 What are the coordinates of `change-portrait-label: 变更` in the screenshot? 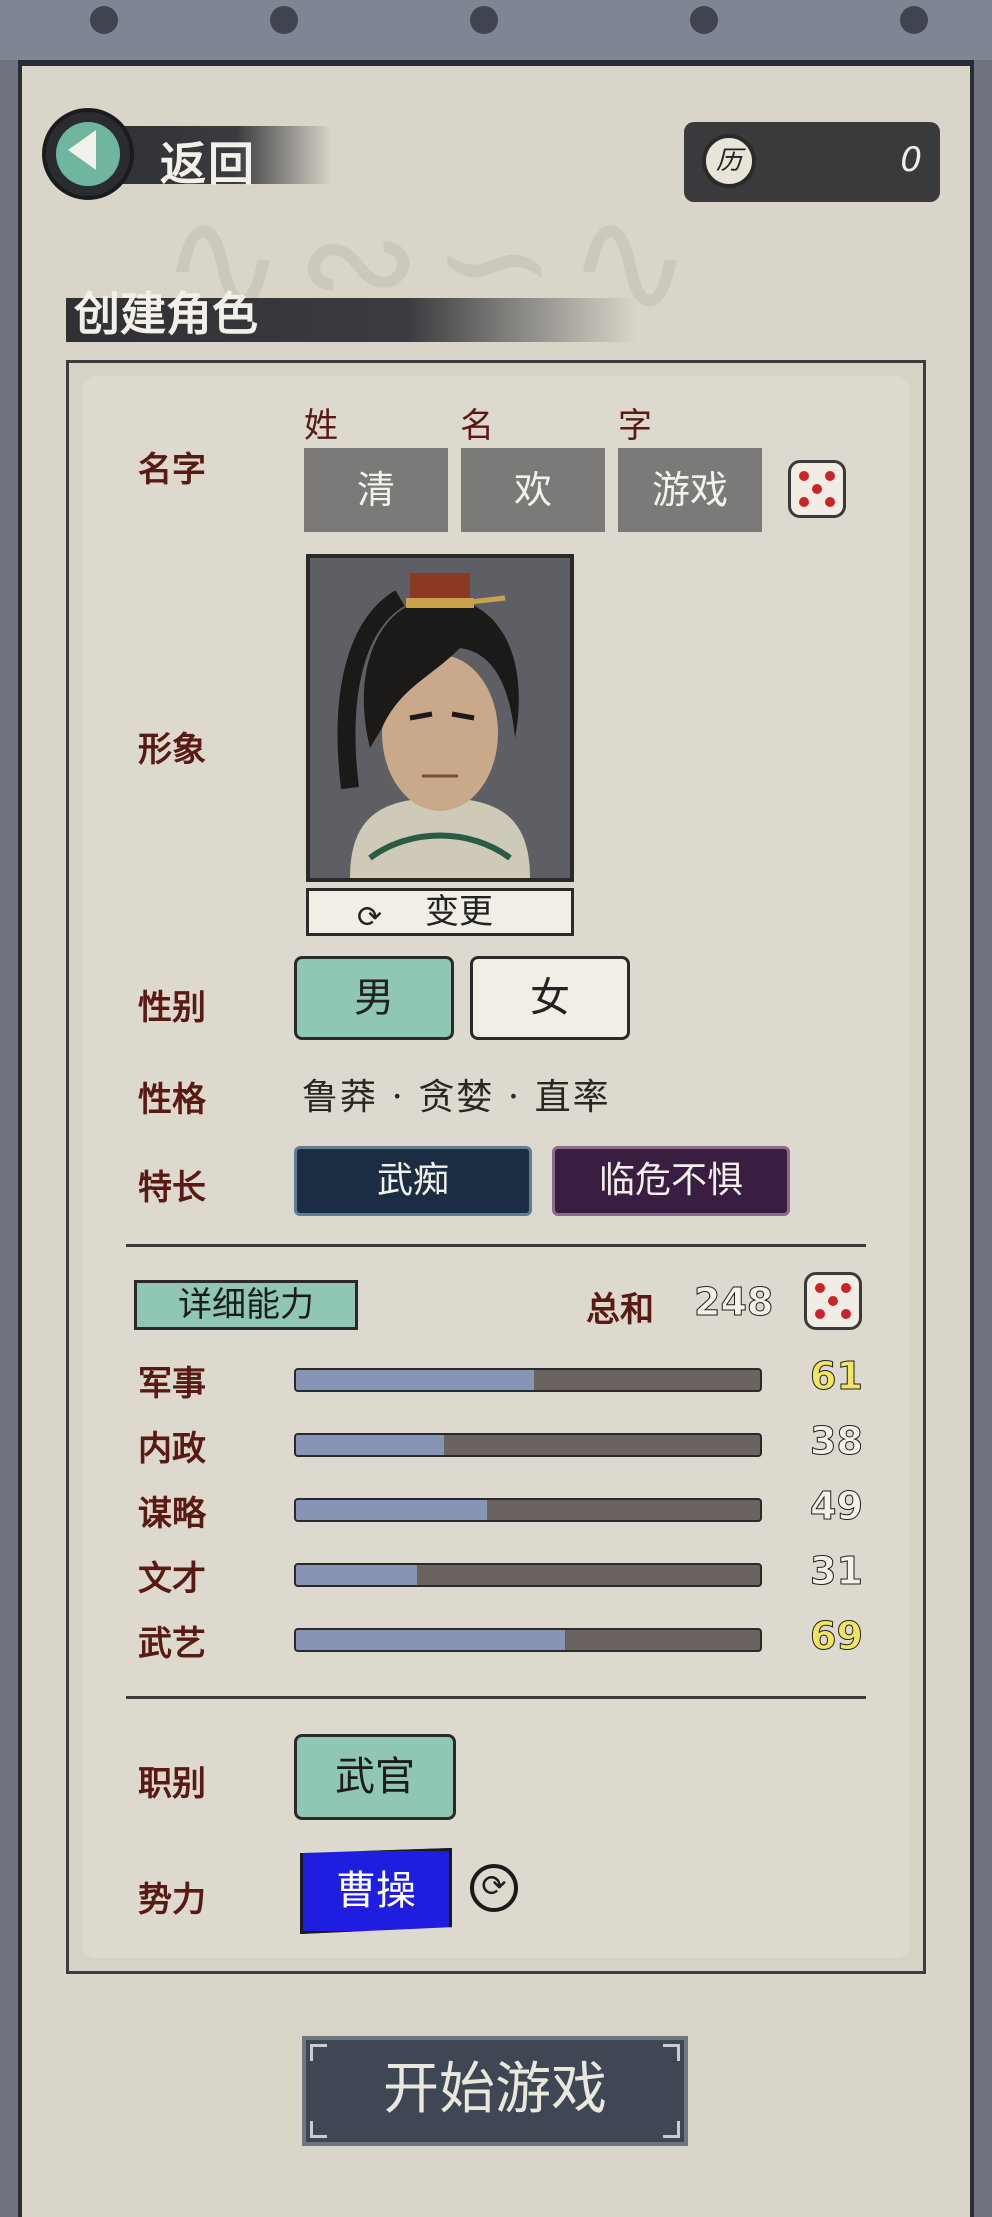 It's located at (459, 912).